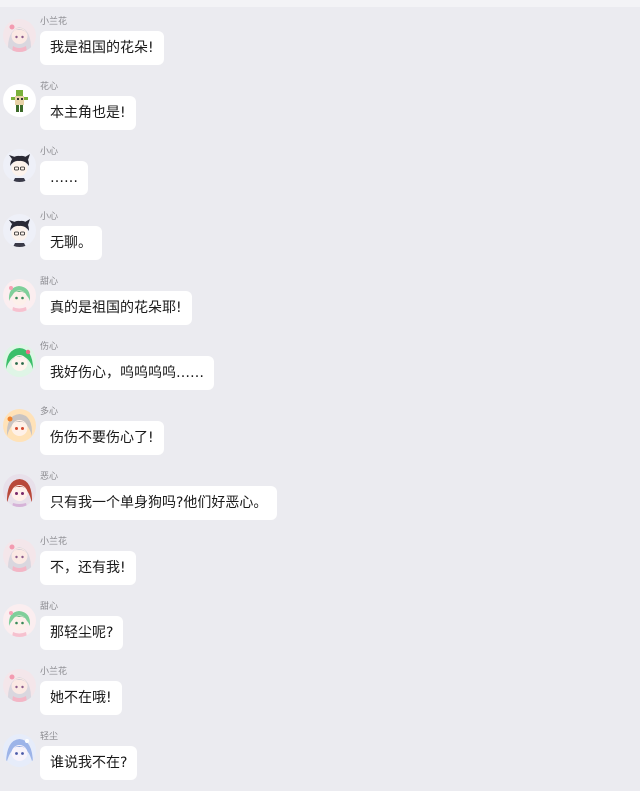 The width and height of the screenshot is (640, 791). Describe the element at coordinates (320, 306) in the screenshot. I see `message-row: 甜心 真的是祖国的花朵耶!` at that location.